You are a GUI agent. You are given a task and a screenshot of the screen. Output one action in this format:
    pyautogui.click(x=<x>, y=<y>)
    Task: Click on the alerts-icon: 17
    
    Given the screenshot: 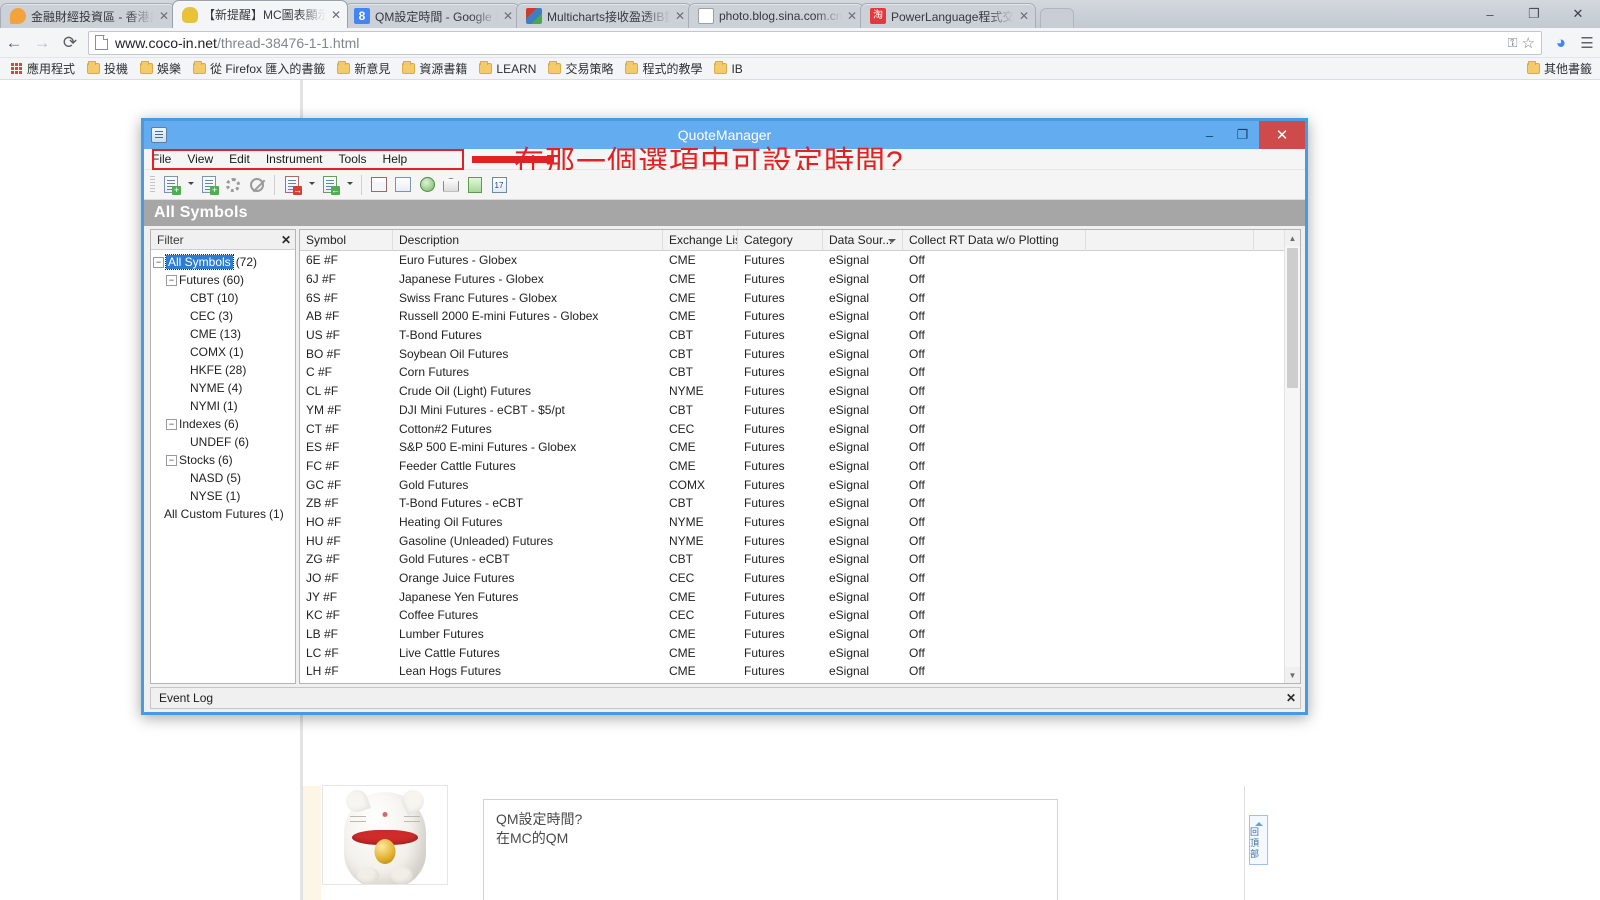 What is the action you would take?
    pyautogui.click(x=499, y=185)
    